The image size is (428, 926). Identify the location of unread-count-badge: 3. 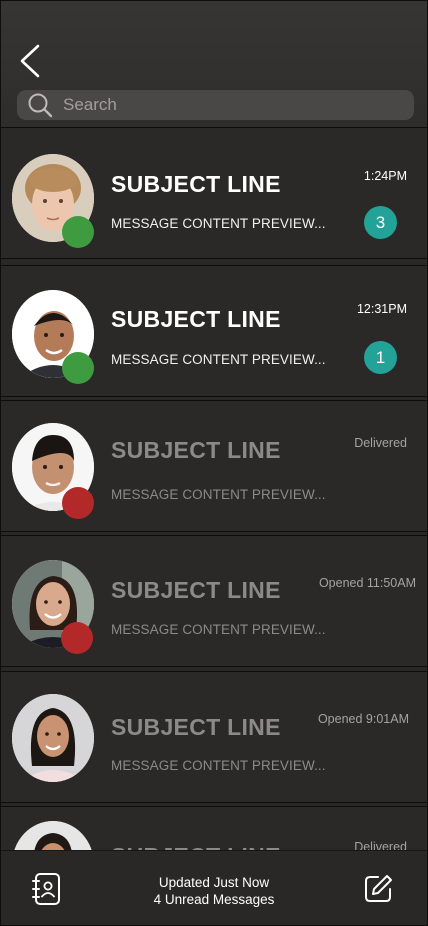
(380, 222).